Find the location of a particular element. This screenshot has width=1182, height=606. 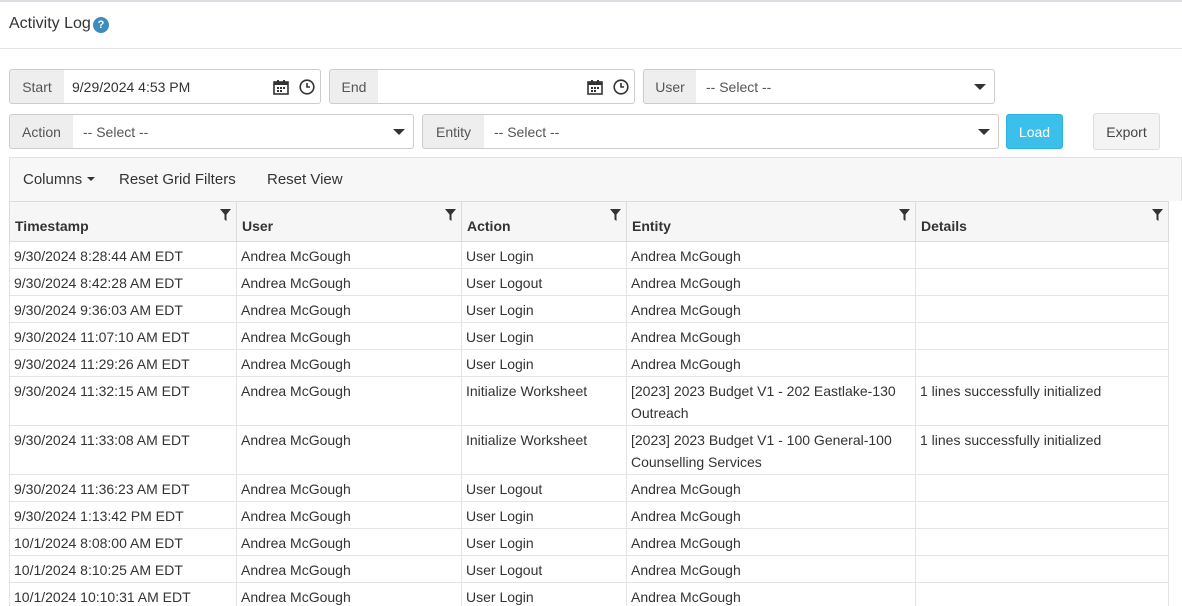

column-header-entity: Entity is located at coordinates (771, 221).